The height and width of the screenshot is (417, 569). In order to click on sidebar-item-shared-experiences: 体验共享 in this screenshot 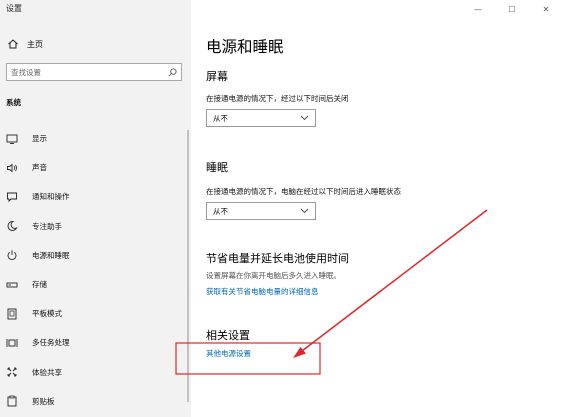, I will do `click(95, 372)`.